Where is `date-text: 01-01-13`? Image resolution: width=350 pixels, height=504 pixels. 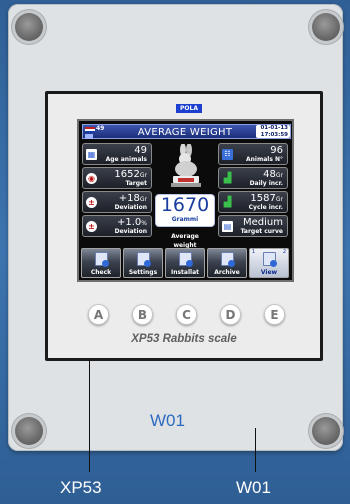 date-text: 01-01-13 is located at coordinates (274, 128).